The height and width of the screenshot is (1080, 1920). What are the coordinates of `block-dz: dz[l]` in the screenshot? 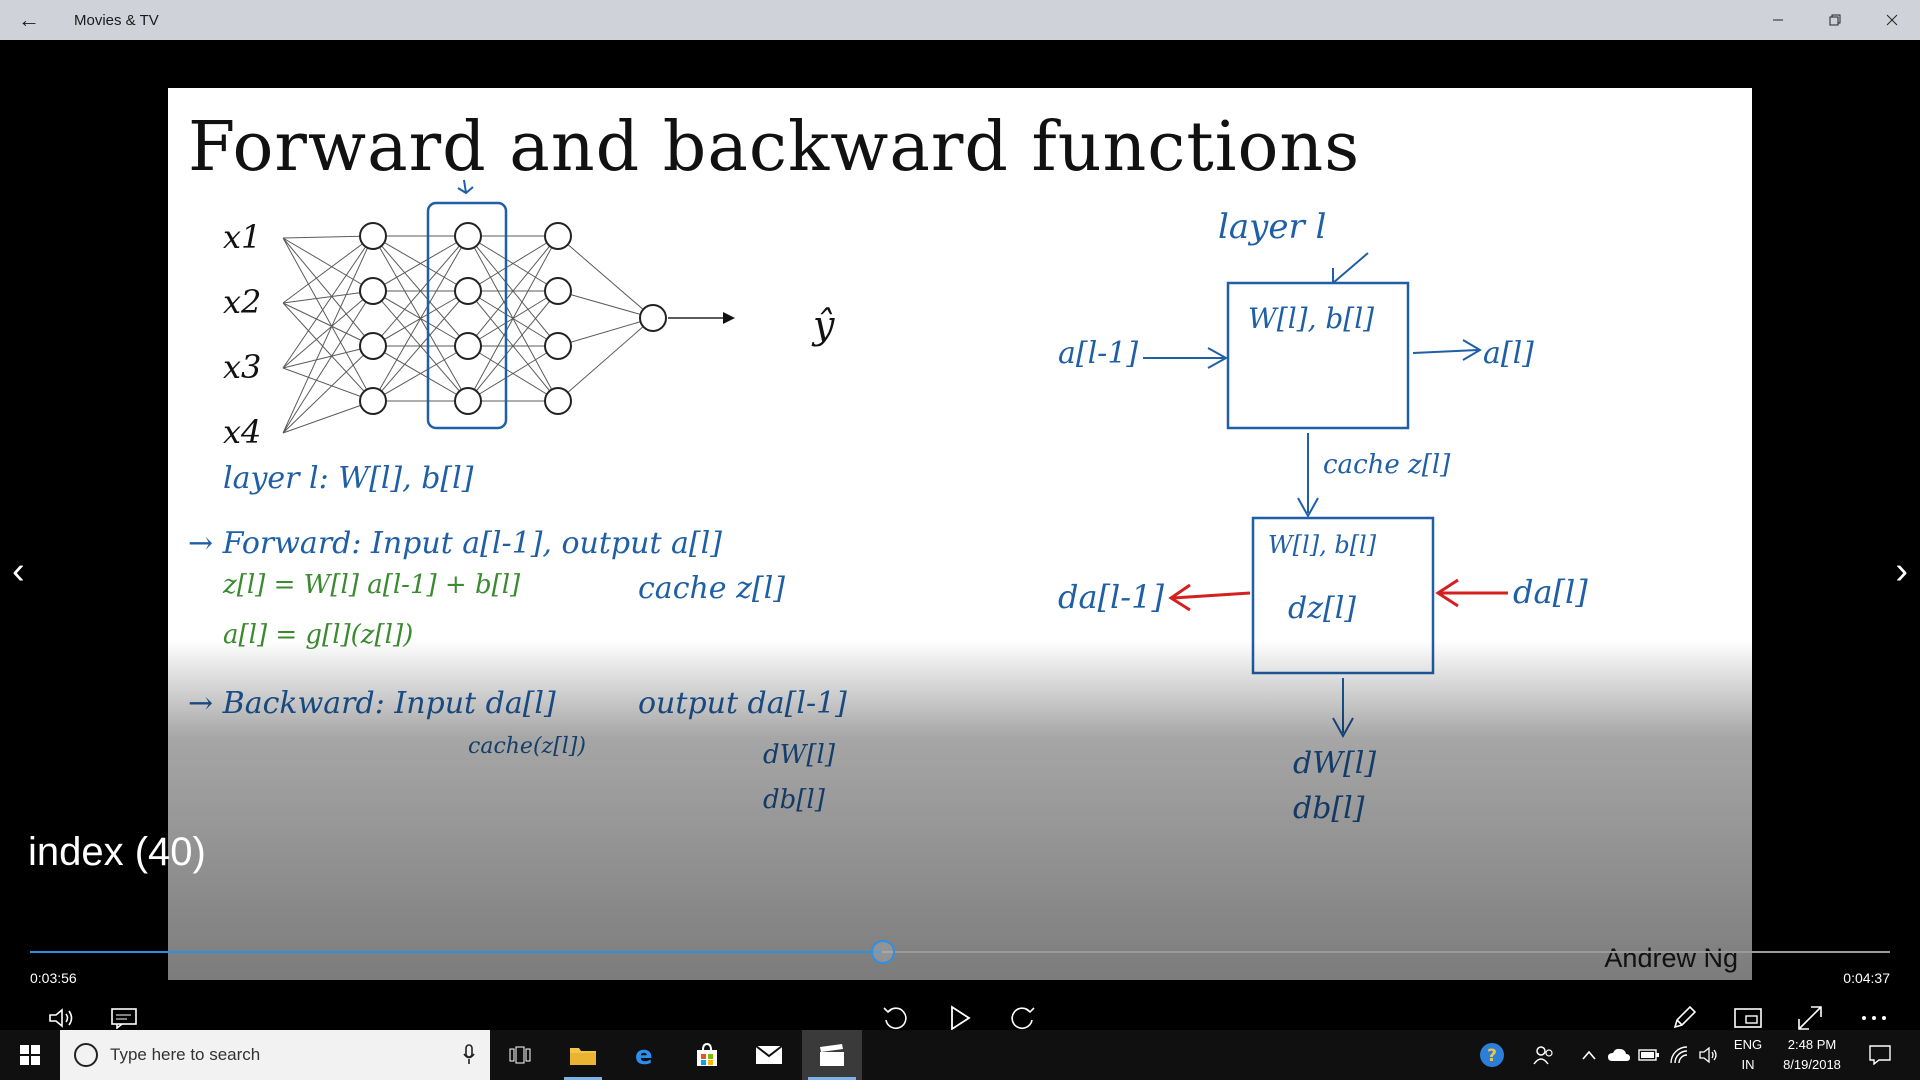 It's located at (1322, 608).